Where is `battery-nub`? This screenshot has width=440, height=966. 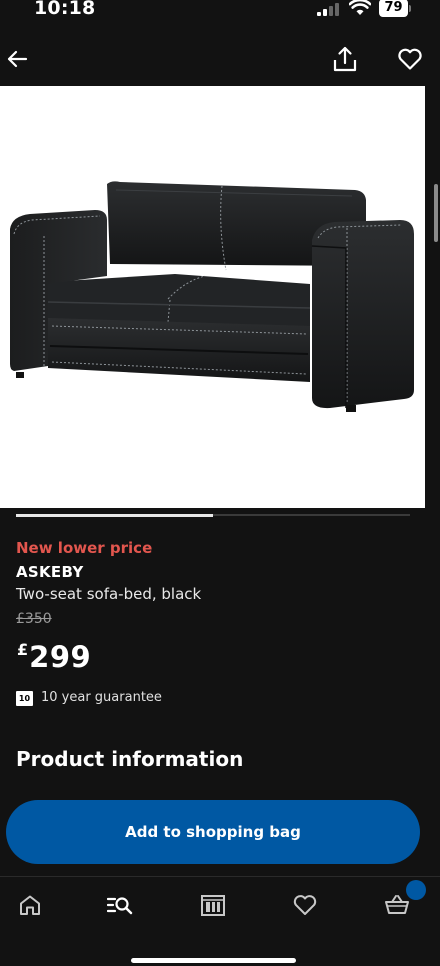 battery-nub is located at coordinates (410, 8).